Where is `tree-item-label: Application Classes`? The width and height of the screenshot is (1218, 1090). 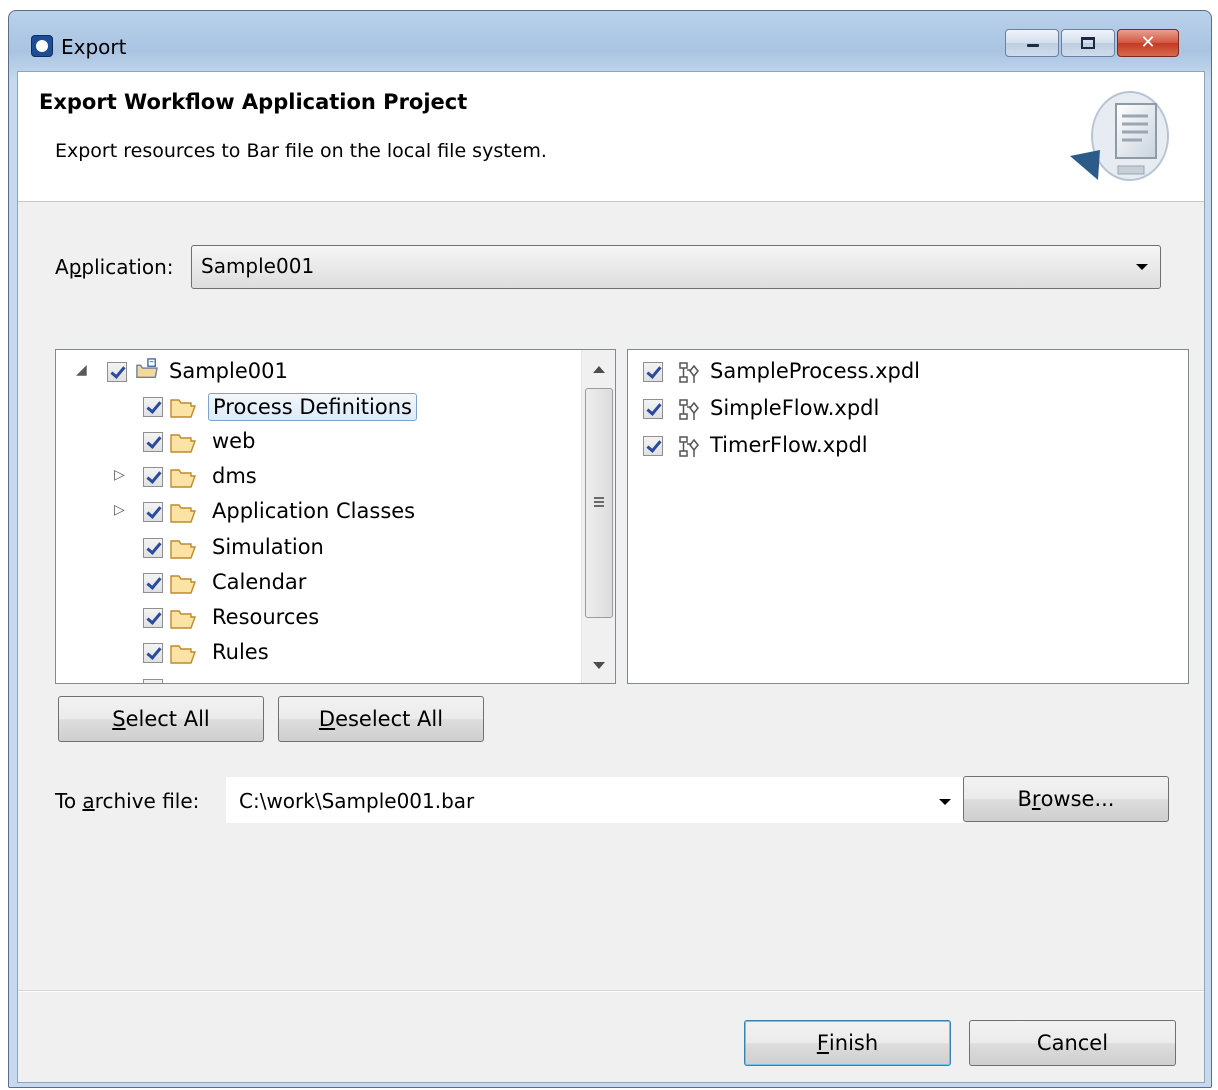 tree-item-label: Application Classes is located at coordinates (314, 511).